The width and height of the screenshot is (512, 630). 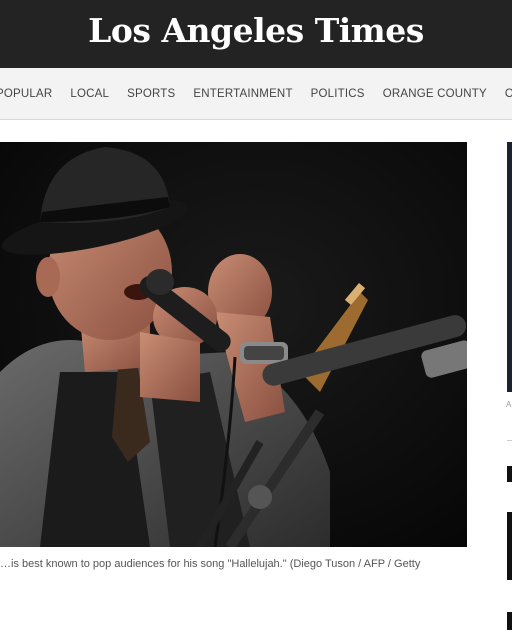 I want to click on nav-item-orange-county: Orange County, so click(x=435, y=94).